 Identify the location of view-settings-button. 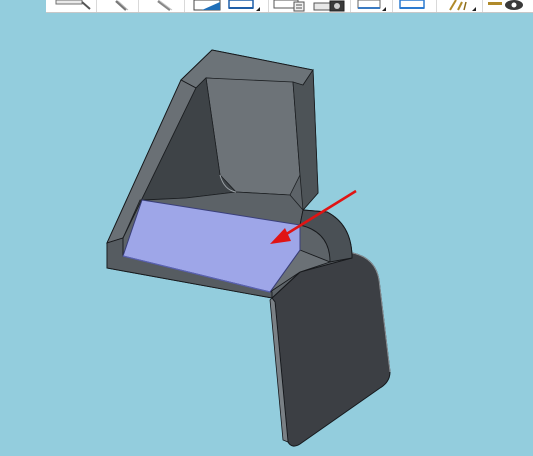
(464, 6).